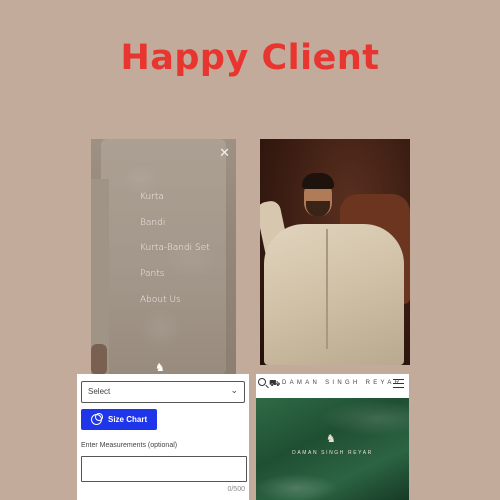 The height and width of the screenshot is (500, 500). What do you see at coordinates (334, 294) in the screenshot?
I see `model-jacket` at bounding box center [334, 294].